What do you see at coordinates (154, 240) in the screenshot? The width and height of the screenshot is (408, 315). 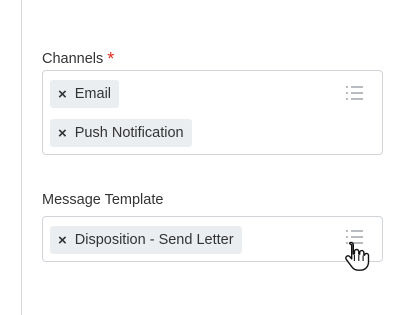 I see `template-pill-label: Disposition - Send Letter` at bounding box center [154, 240].